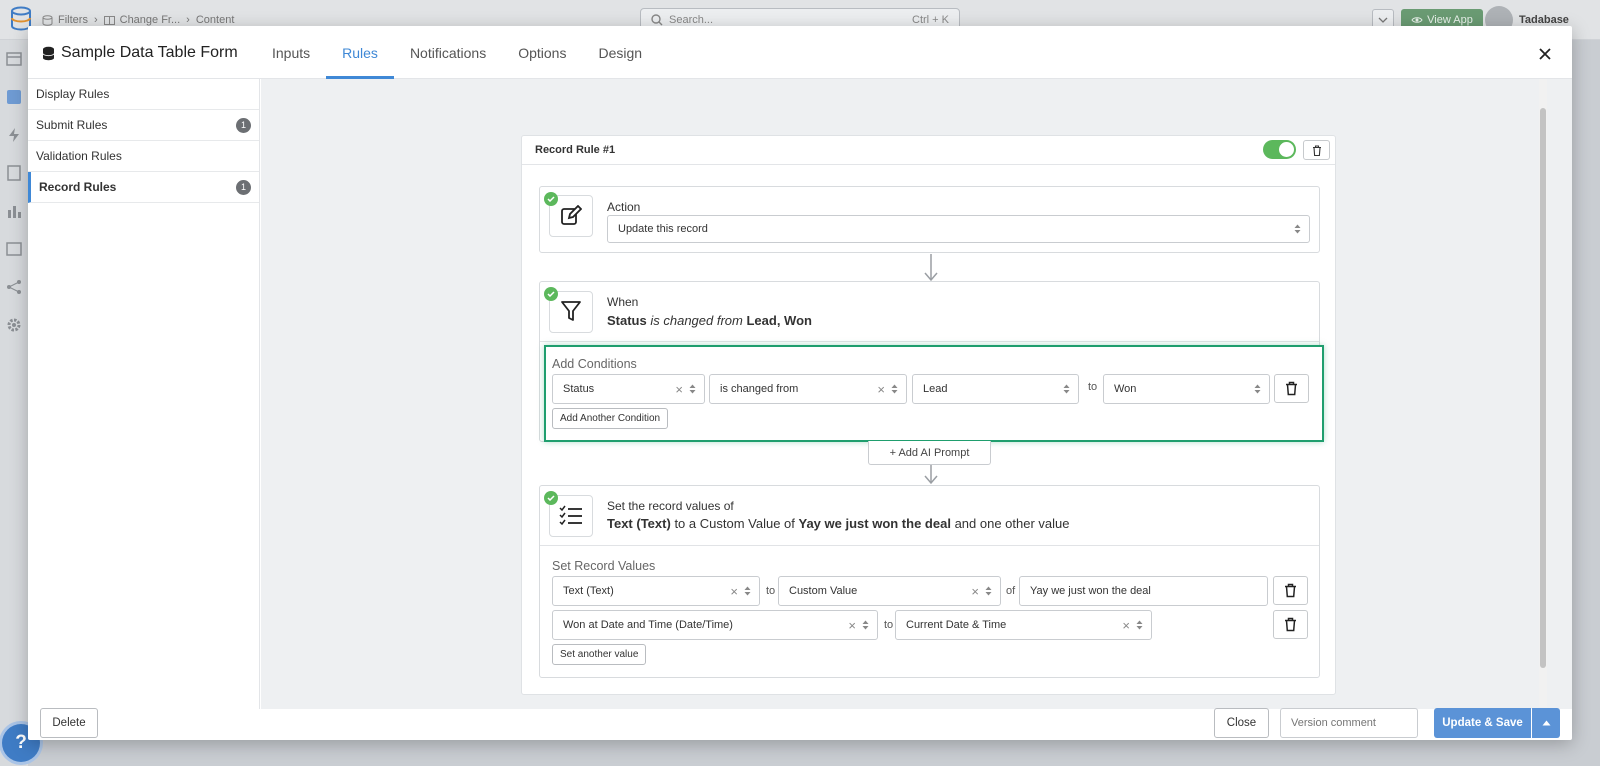  What do you see at coordinates (14, 325) in the screenshot?
I see `settings-icon` at bounding box center [14, 325].